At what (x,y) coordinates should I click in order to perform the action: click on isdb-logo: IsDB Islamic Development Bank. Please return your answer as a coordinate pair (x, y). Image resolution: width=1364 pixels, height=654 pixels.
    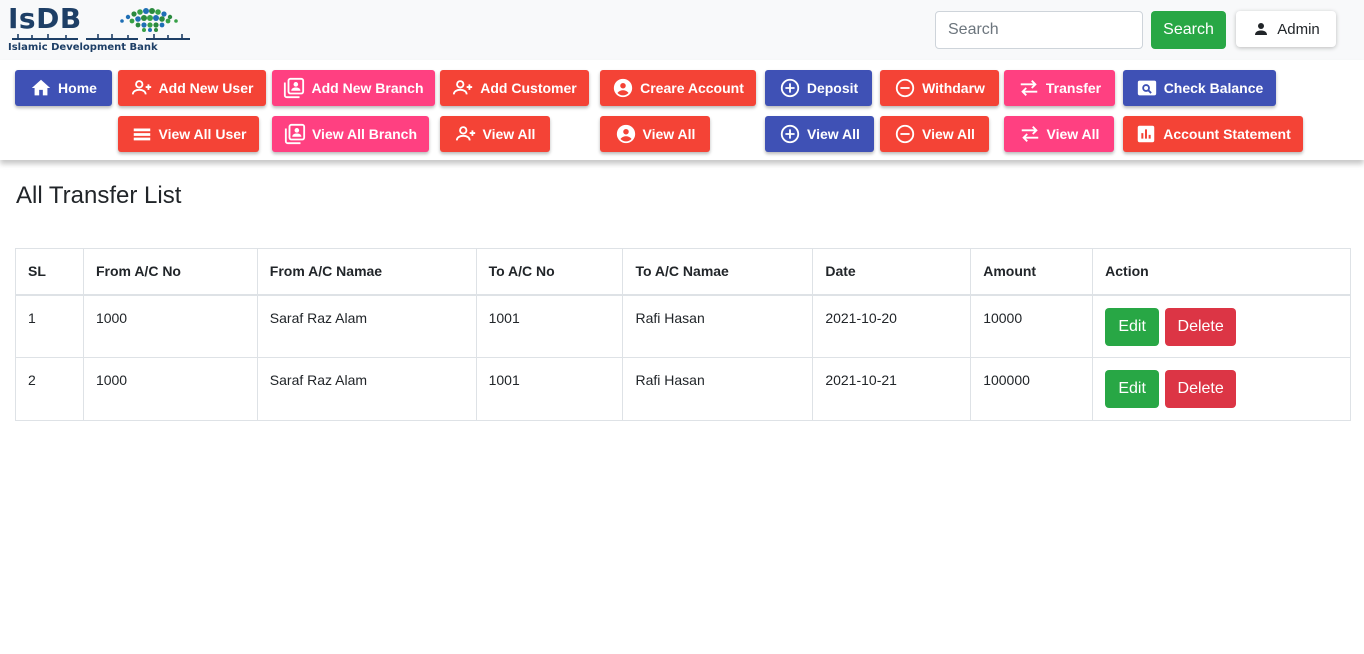
    Looking at the image, I should click on (101, 30).